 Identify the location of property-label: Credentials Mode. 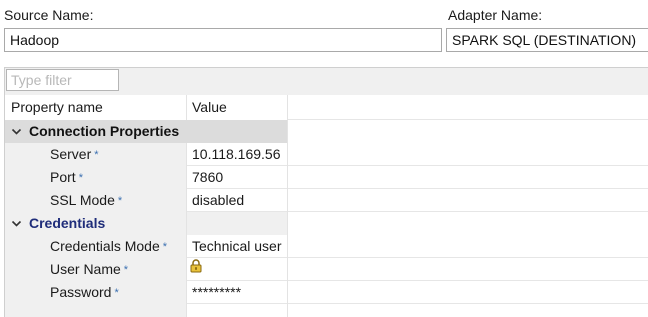
(105, 246).